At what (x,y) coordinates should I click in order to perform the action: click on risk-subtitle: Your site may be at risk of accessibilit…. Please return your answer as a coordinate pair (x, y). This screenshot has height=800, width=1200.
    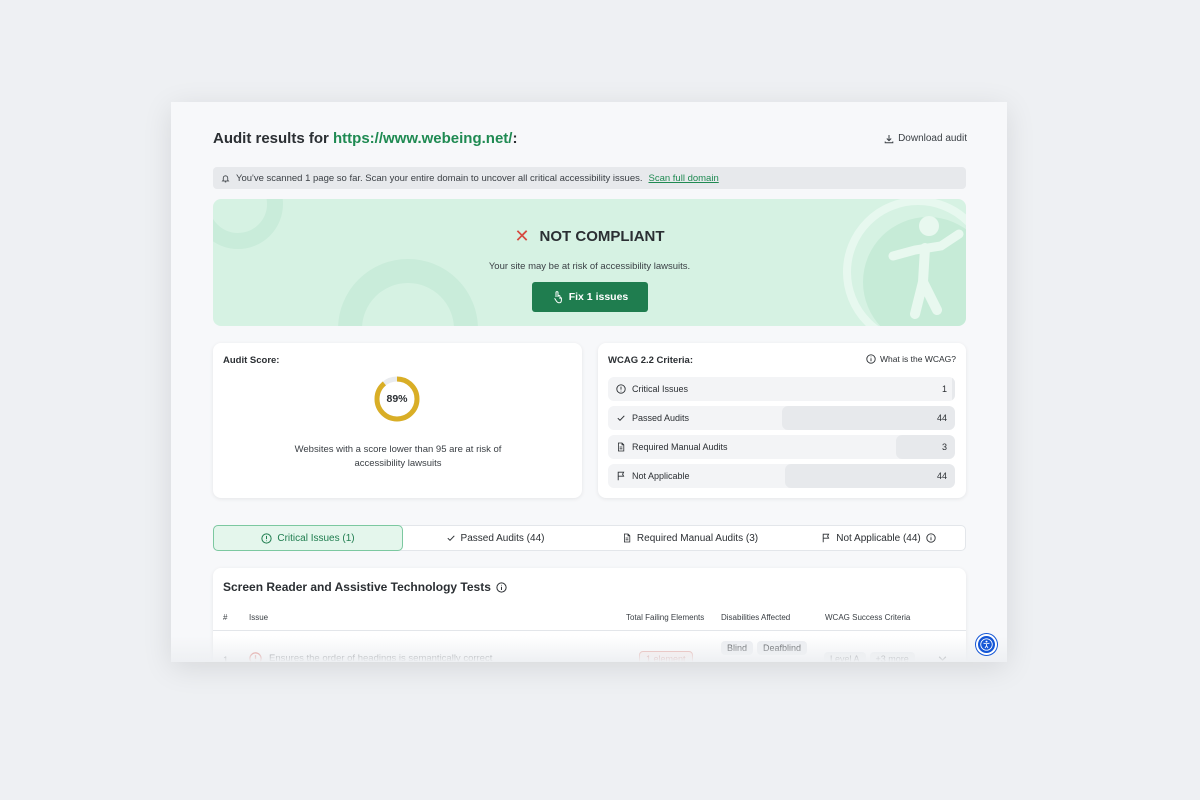
    Looking at the image, I should click on (589, 266).